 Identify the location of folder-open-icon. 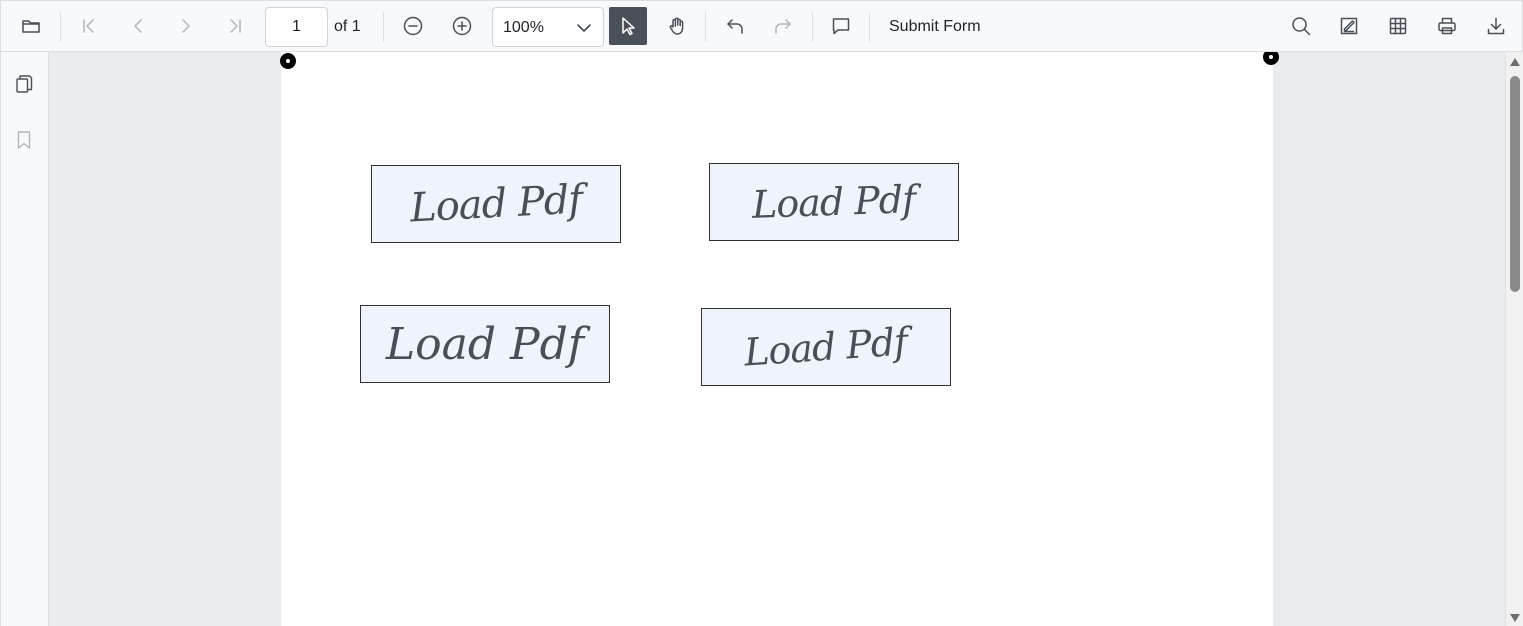
(31, 26).